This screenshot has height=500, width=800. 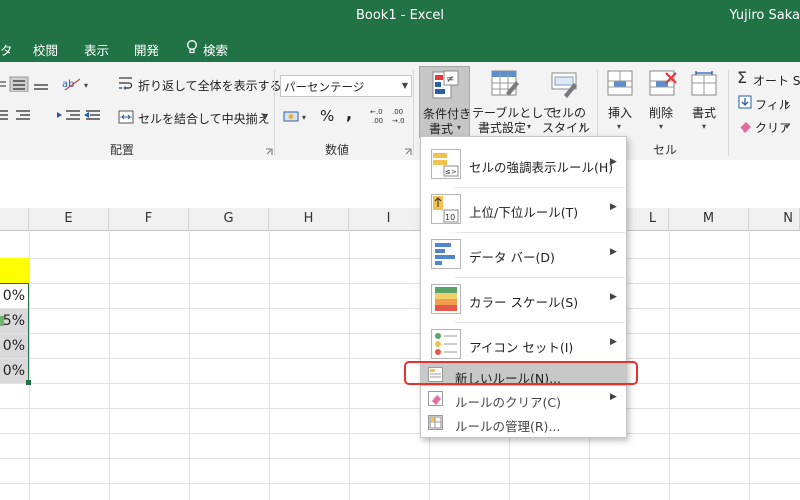 I want to click on orientation-icon: ab ▾, so click(x=78, y=85).